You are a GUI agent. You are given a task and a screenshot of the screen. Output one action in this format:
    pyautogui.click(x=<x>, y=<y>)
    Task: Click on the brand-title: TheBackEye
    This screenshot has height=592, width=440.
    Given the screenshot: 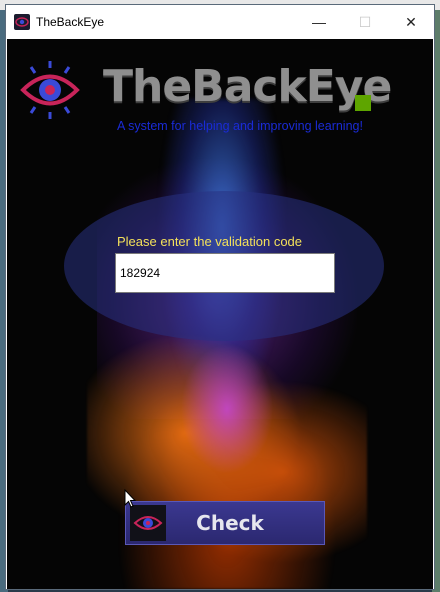 What is the action you would take?
    pyautogui.click(x=247, y=86)
    